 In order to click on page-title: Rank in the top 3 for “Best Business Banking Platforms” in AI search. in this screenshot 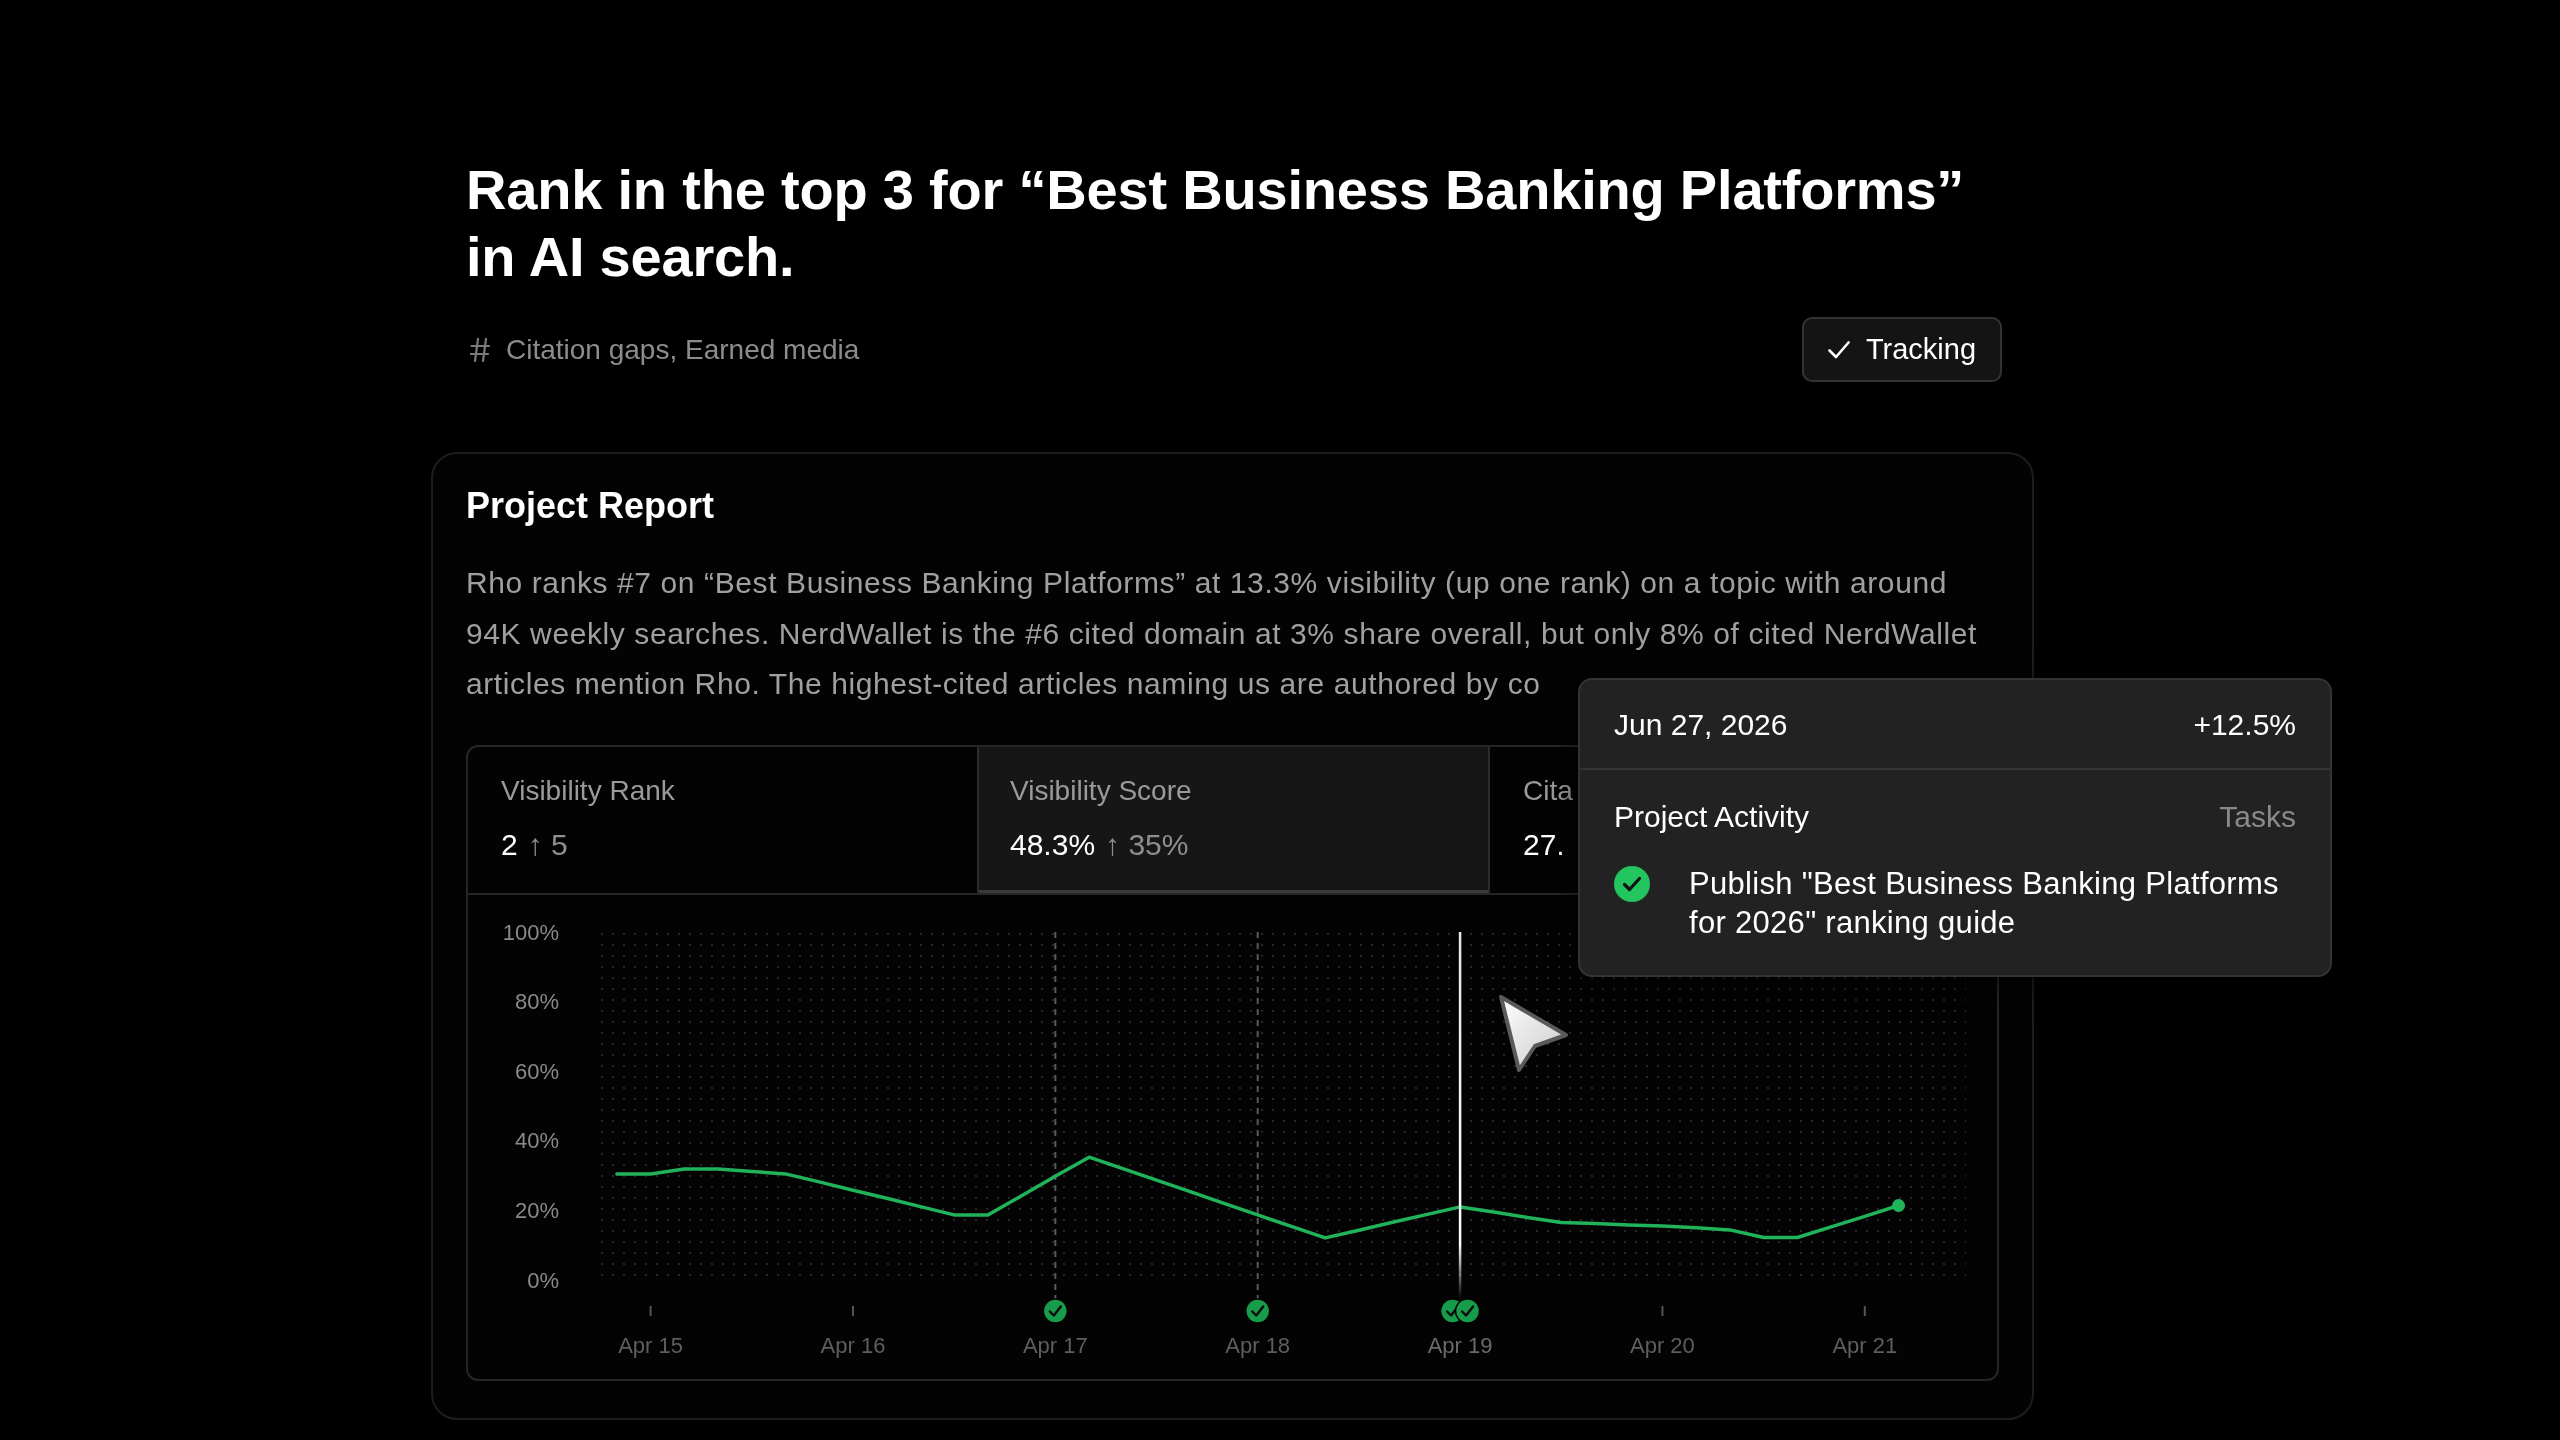, I will do `click(1216, 223)`.